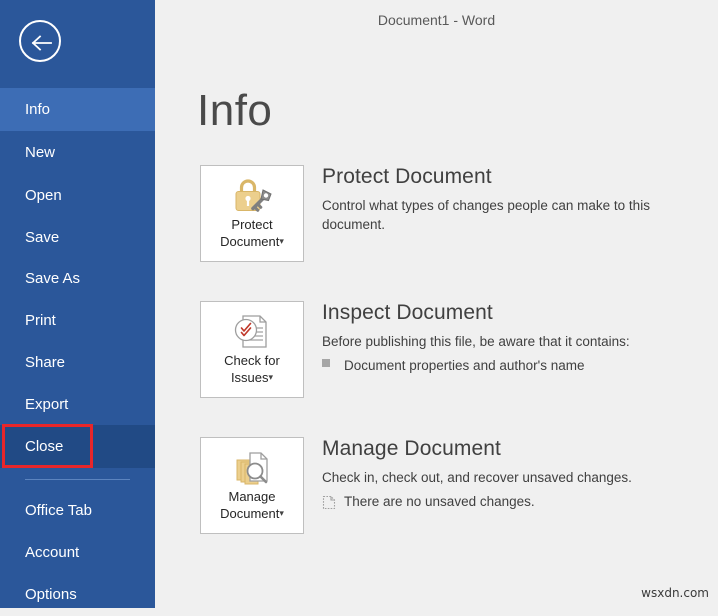 This screenshot has height=616, width=718. I want to click on sidebar-item-open: Open, so click(77, 195).